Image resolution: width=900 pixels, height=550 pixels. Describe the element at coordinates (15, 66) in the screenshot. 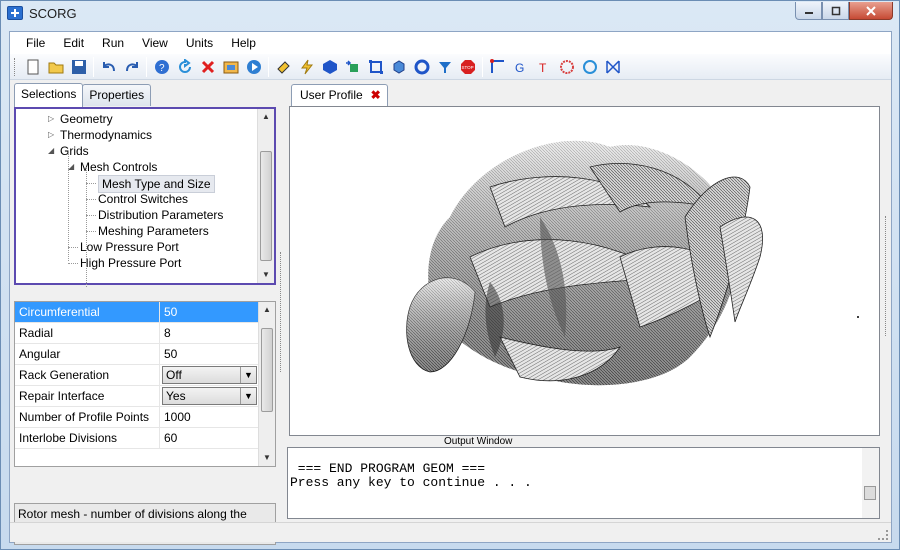

I see `toolbar-grip` at that location.